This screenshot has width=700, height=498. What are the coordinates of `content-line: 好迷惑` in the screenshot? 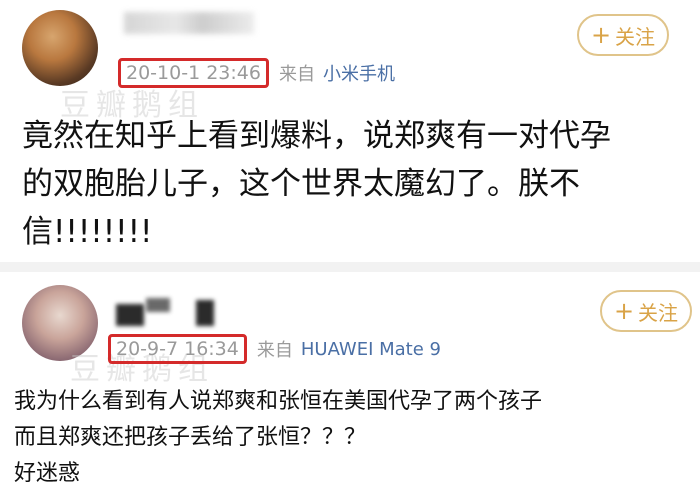 It's located at (47, 473).